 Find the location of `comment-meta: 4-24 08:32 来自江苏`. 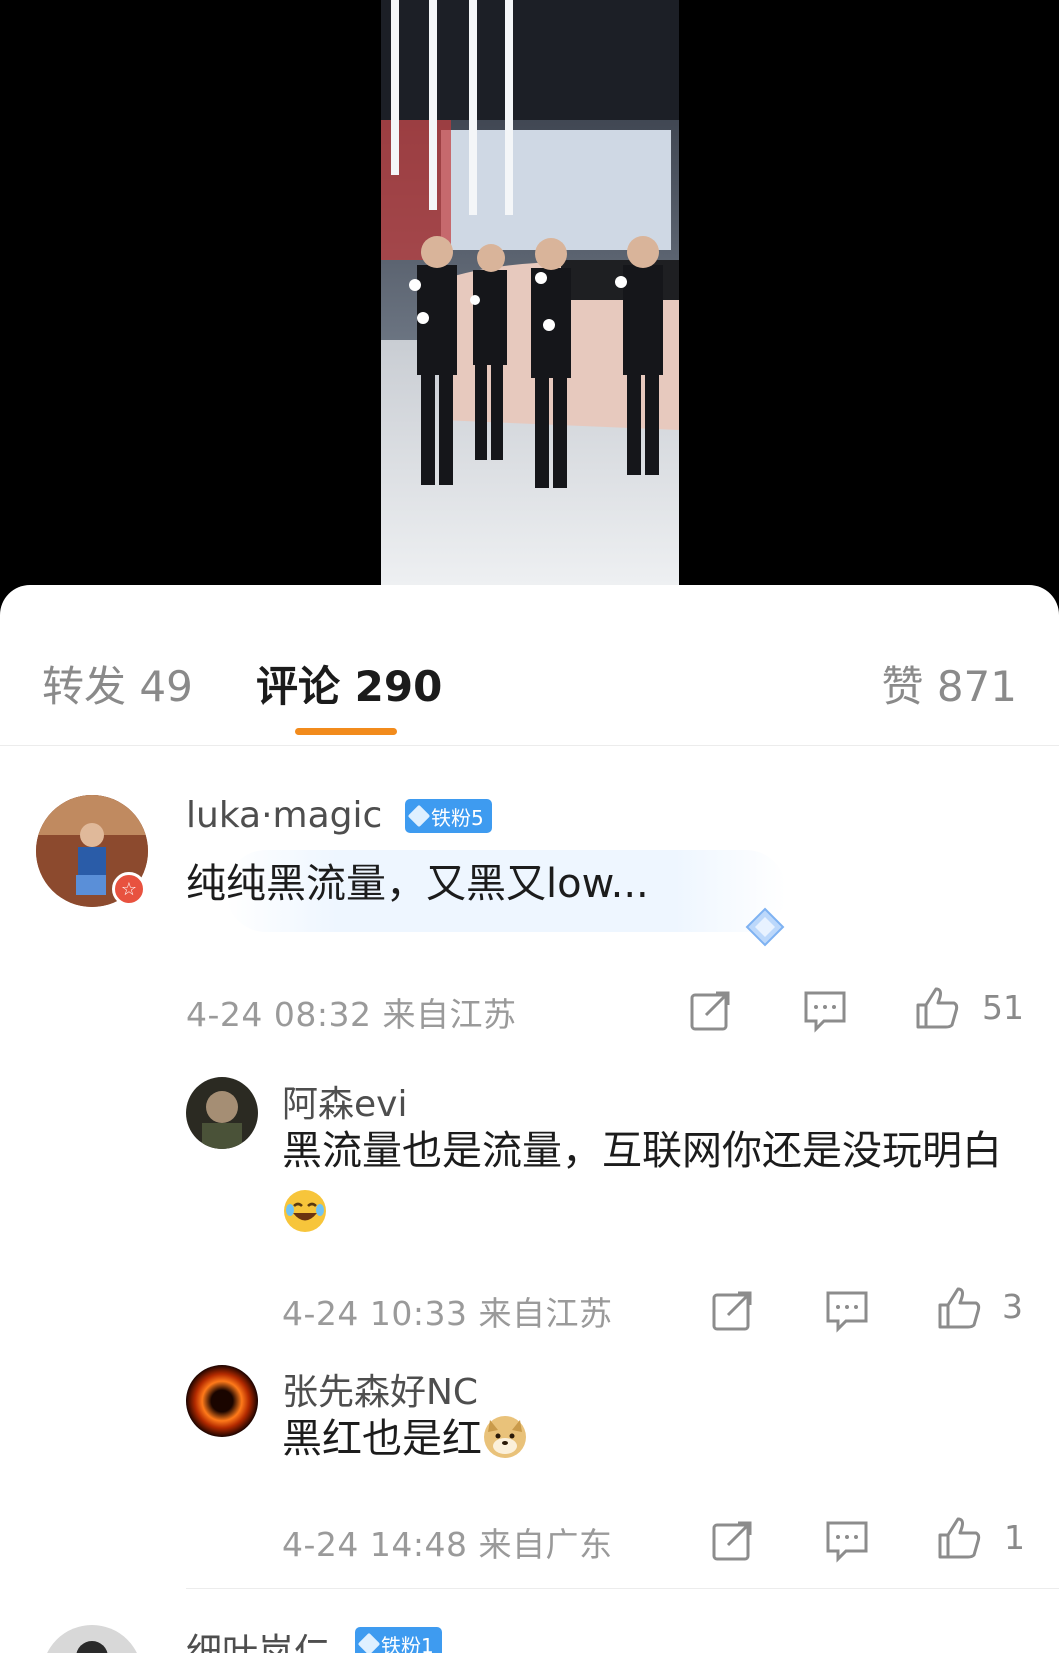

comment-meta: 4-24 08:32 来自江苏 is located at coordinates (351, 1014).